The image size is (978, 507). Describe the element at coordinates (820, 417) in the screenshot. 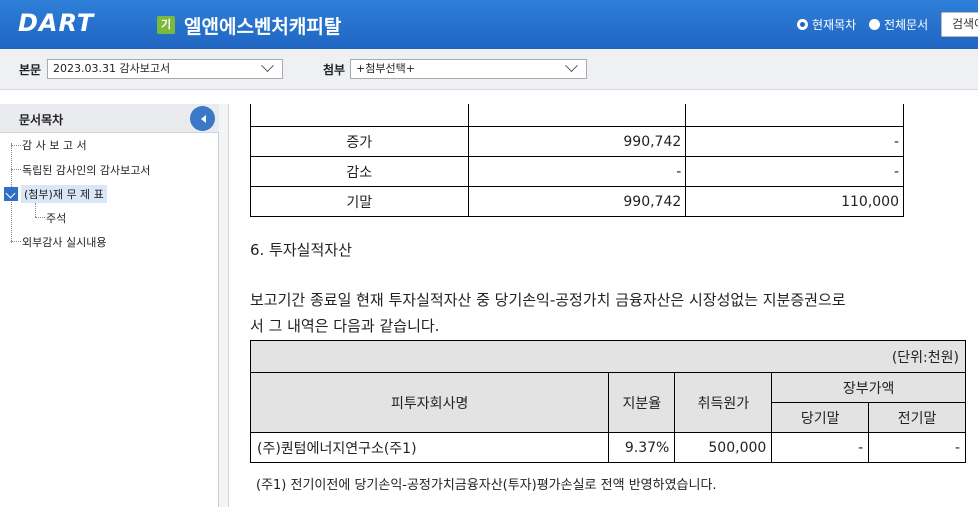

I see `header-current: 당기말` at that location.